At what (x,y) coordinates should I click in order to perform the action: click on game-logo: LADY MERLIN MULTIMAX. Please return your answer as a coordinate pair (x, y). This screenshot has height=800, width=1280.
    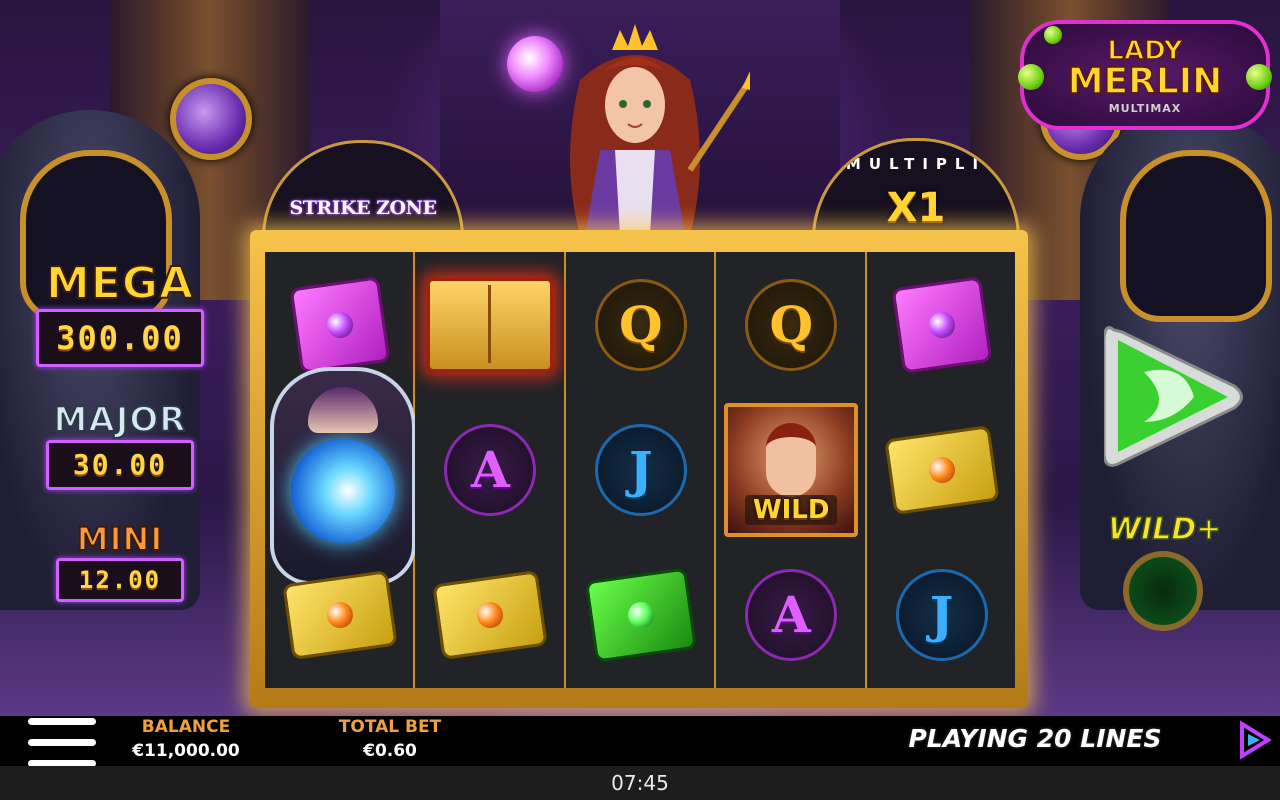
    Looking at the image, I should click on (1145, 75).